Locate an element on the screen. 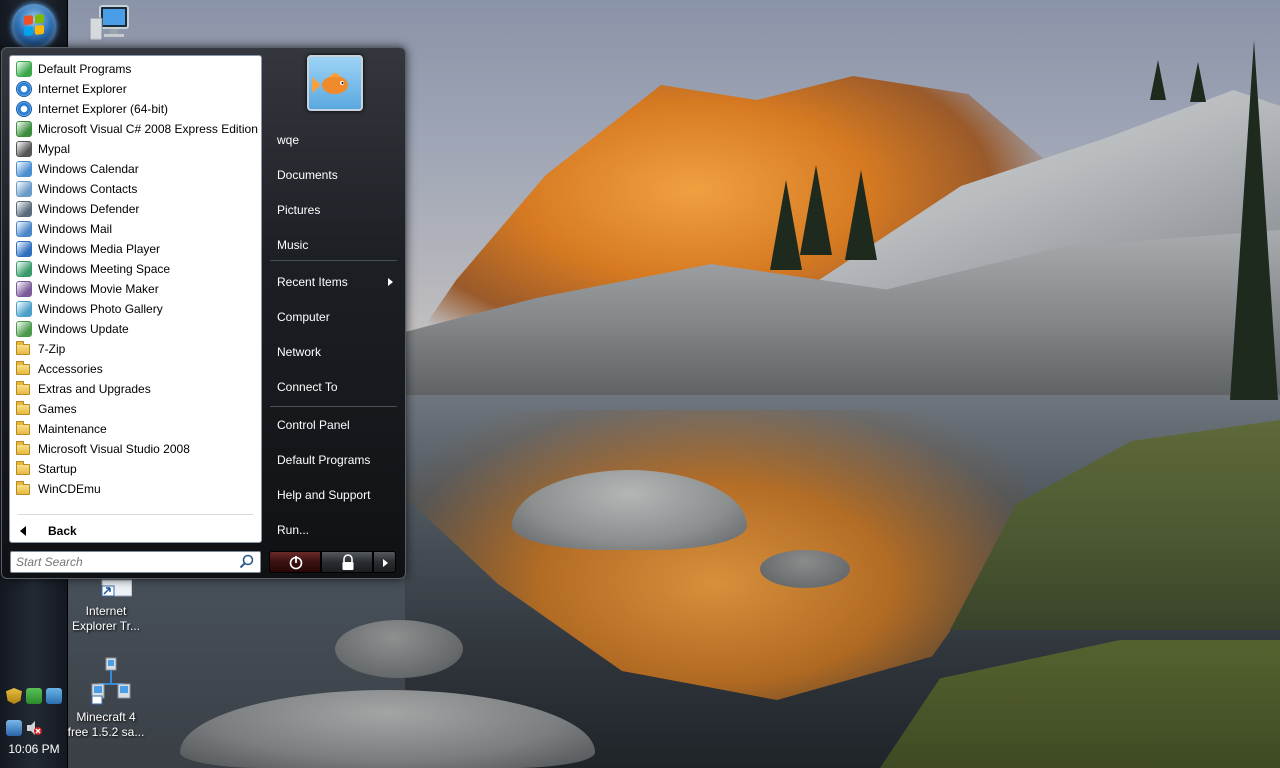 Image resolution: width=1280 pixels, height=768 pixels. program-item: WinCDEmu is located at coordinates (135, 489).